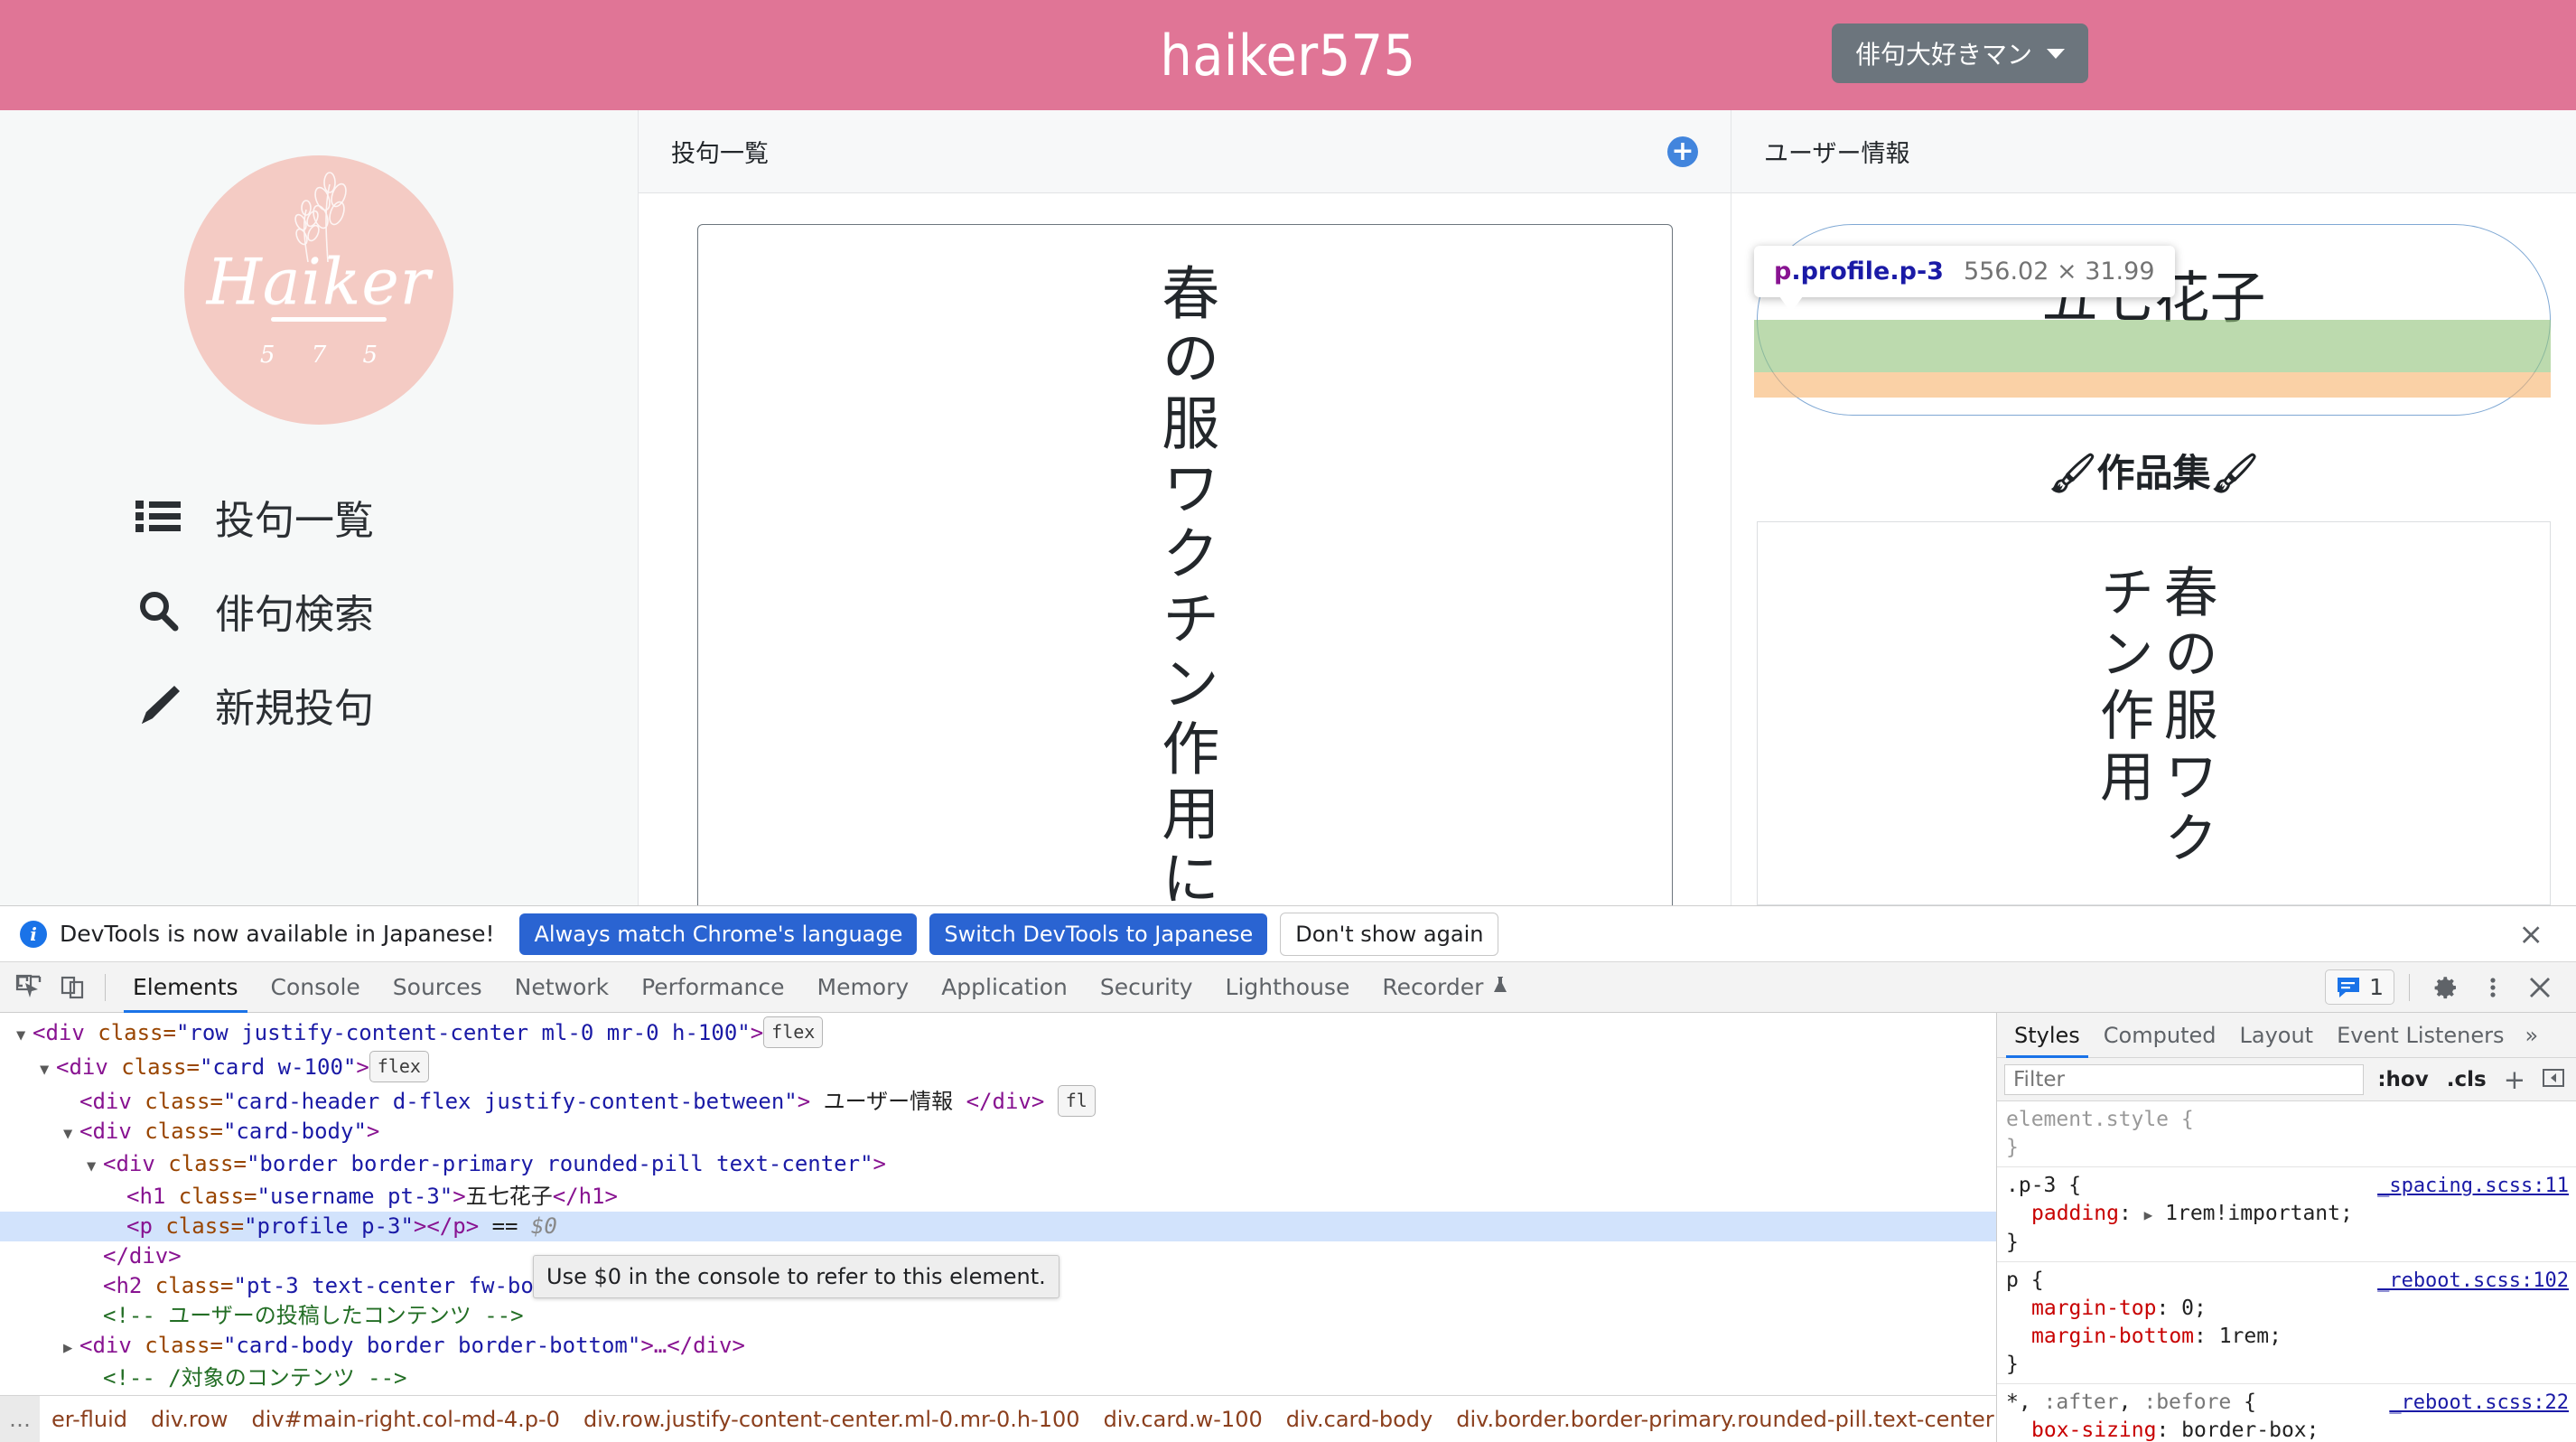 The height and width of the screenshot is (1442, 2576). I want to click on inspect-cursor-icon, so click(29, 987).